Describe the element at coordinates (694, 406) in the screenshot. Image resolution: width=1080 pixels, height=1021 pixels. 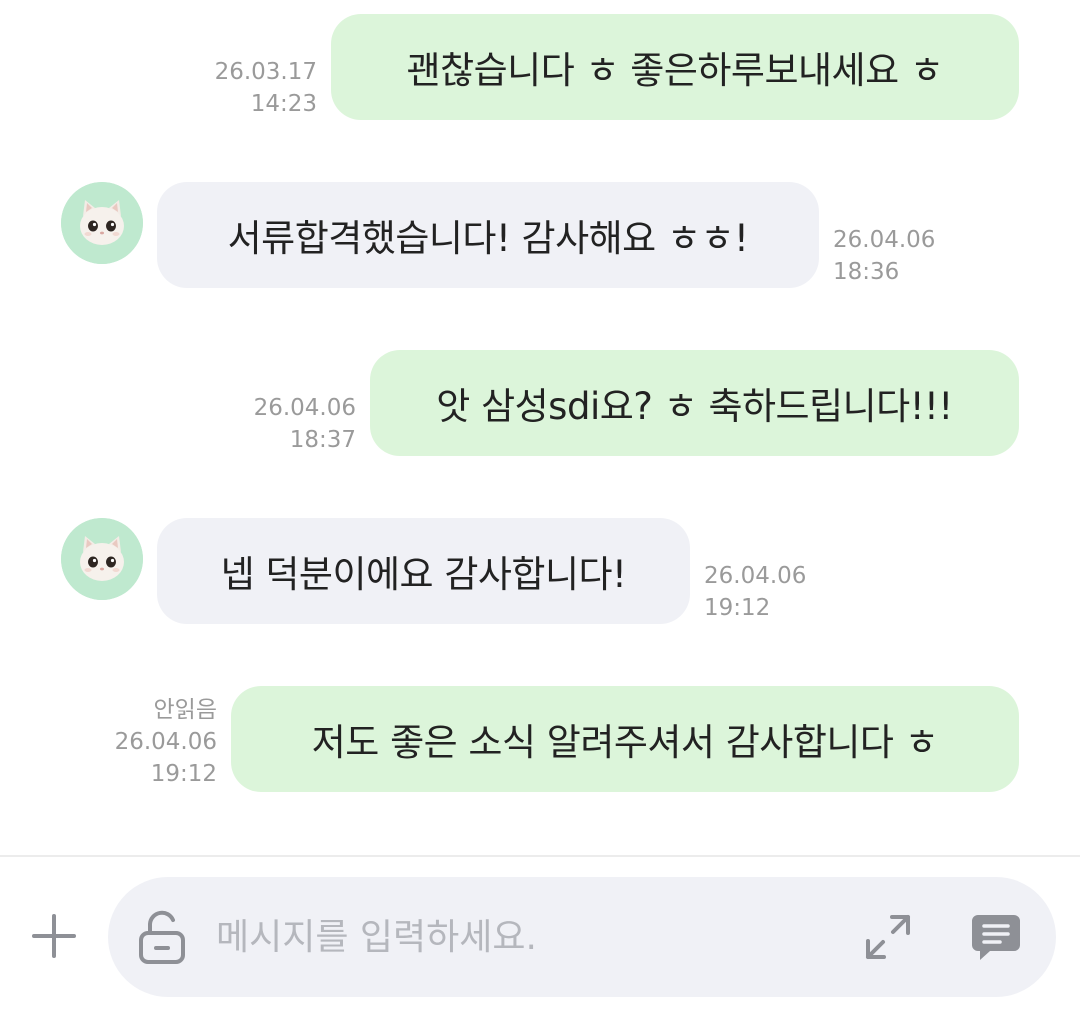
I see `message-text: 앗 삼성sdi요? ㅎ 축하드립니다!!!` at that location.